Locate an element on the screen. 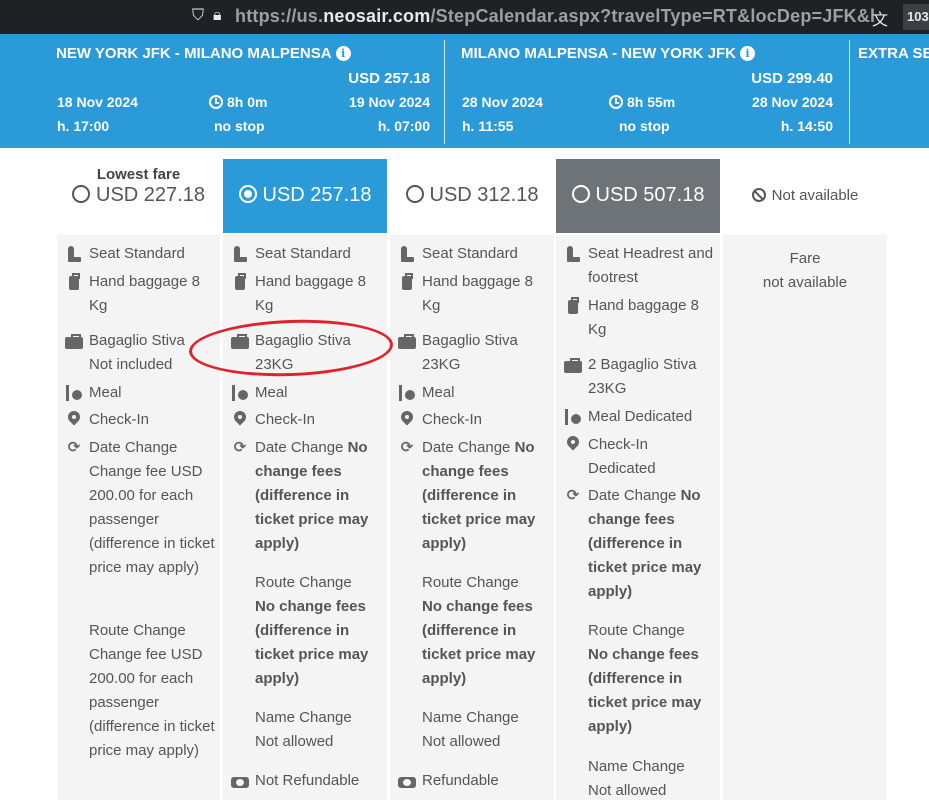 This screenshot has width=929, height=800. fare-price: Not available is located at coordinates (815, 195).